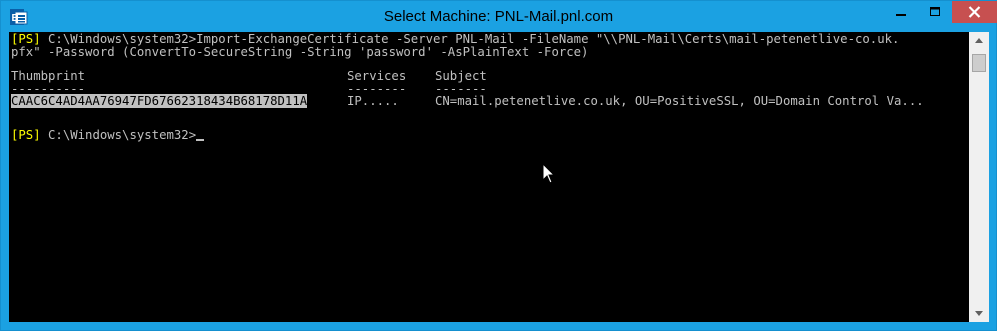 This screenshot has height=331, width=997. What do you see at coordinates (26, 135) in the screenshot?
I see `prompt-tag-2: [PS]` at bounding box center [26, 135].